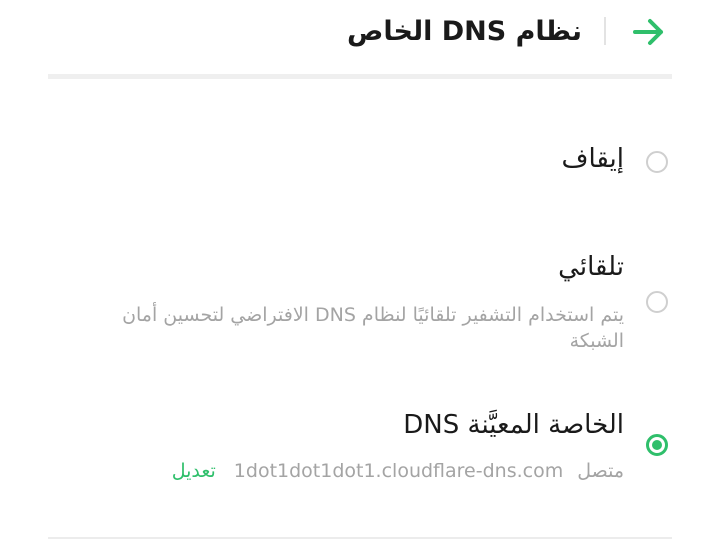 The height and width of the screenshot is (540, 720). Describe the element at coordinates (657, 302) in the screenshot. I see `radio-auto` at that location.